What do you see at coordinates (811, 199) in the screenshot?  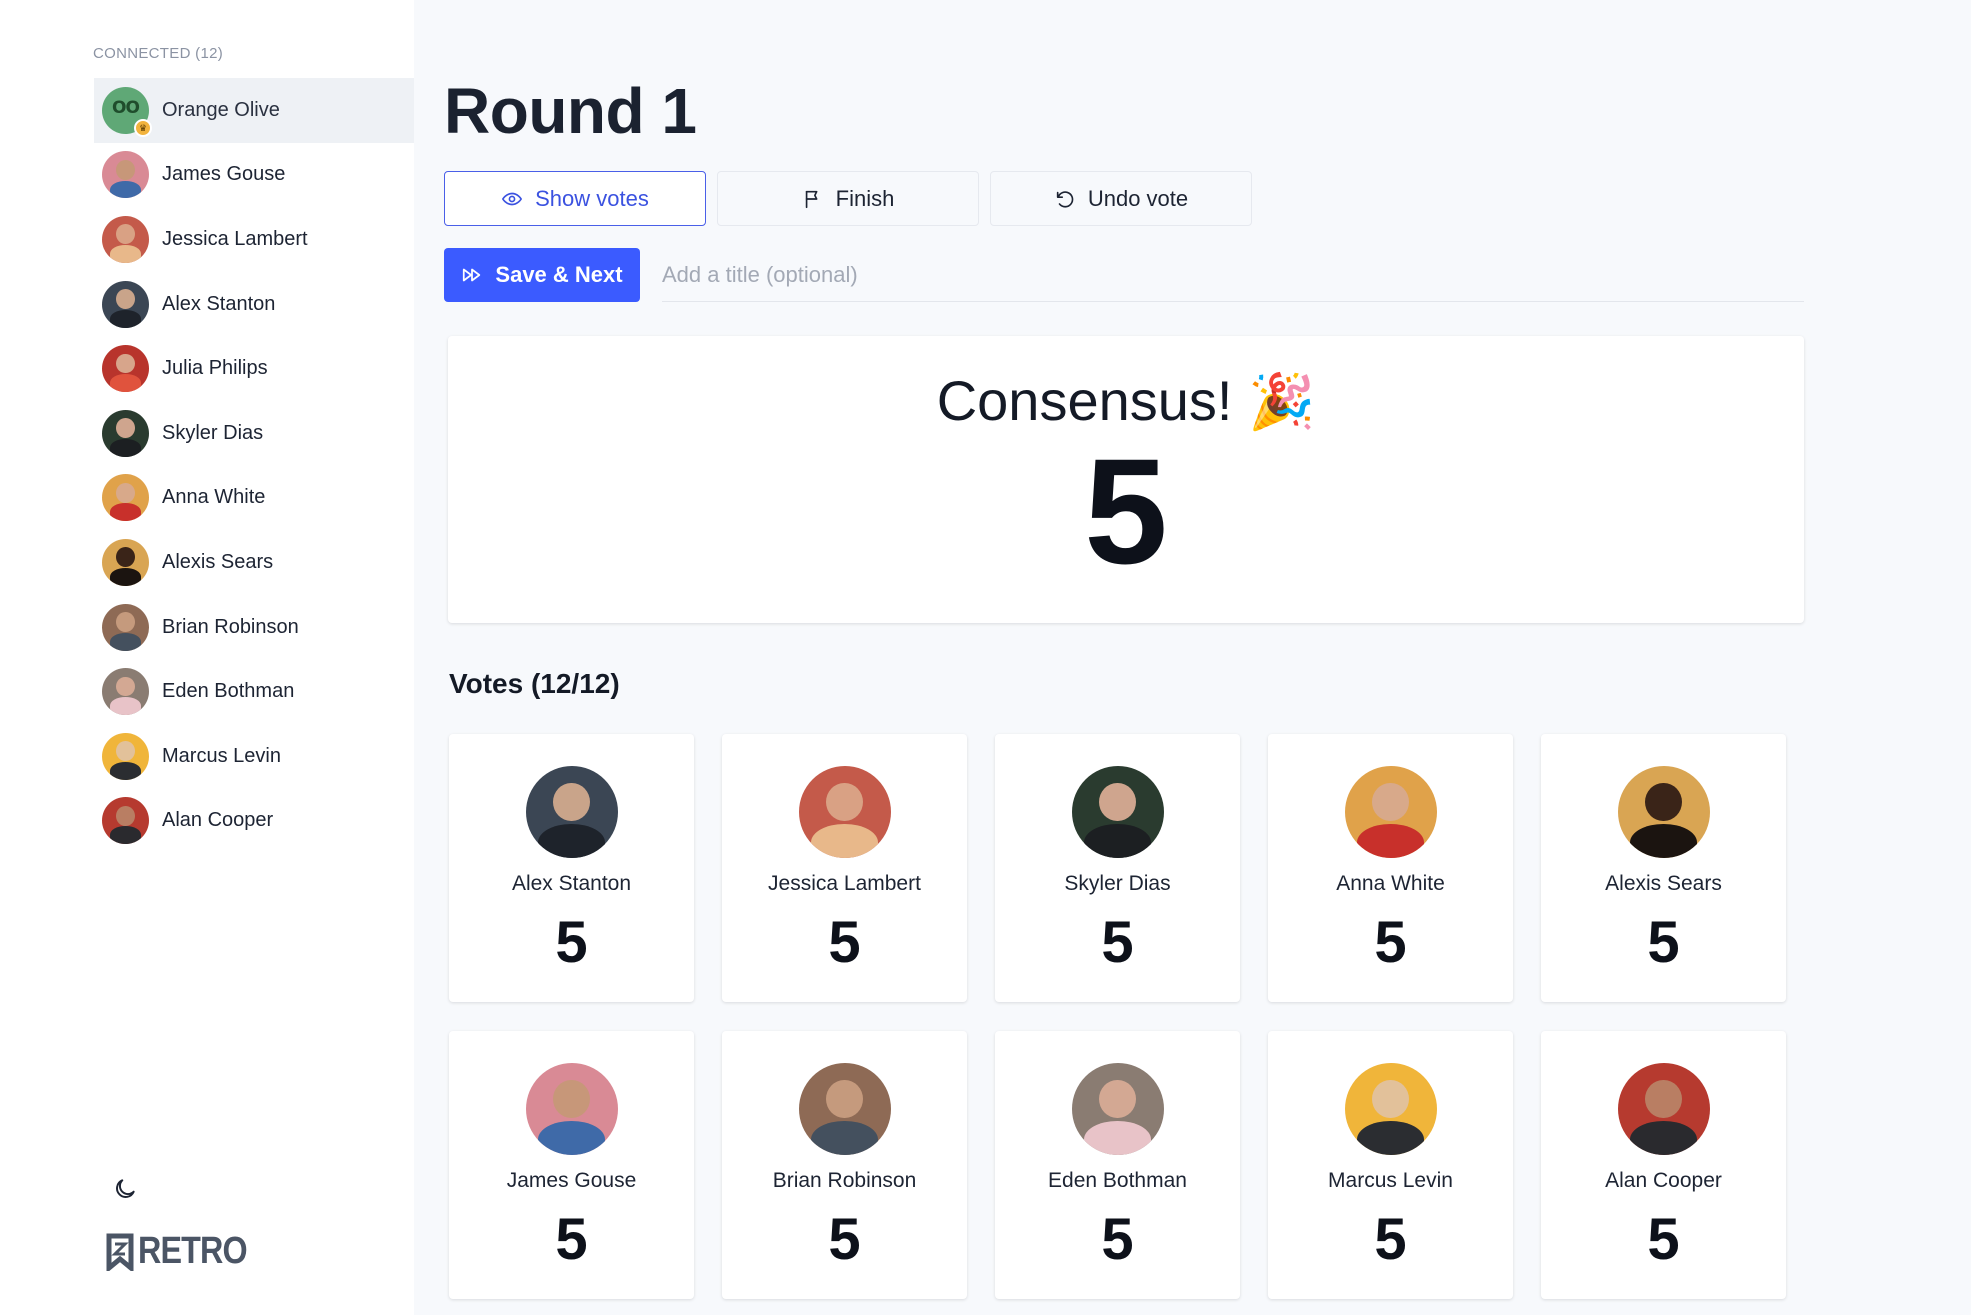 I see `flag-icon` at bounding box center [811, 199].